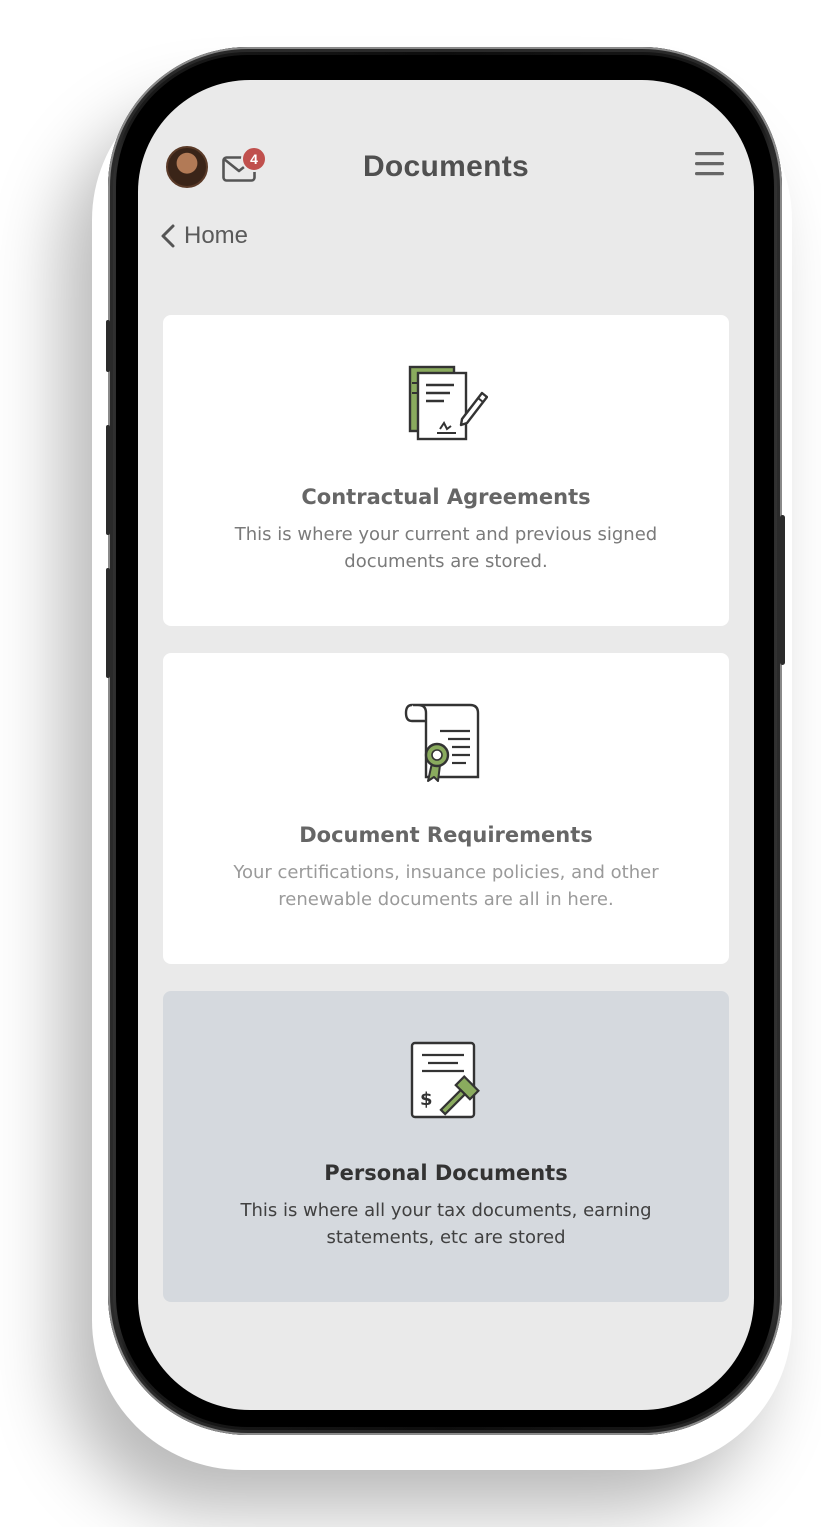 This screenshot has width=821, height=1527. I want to click on page-title: Documents, so click(446, 166).